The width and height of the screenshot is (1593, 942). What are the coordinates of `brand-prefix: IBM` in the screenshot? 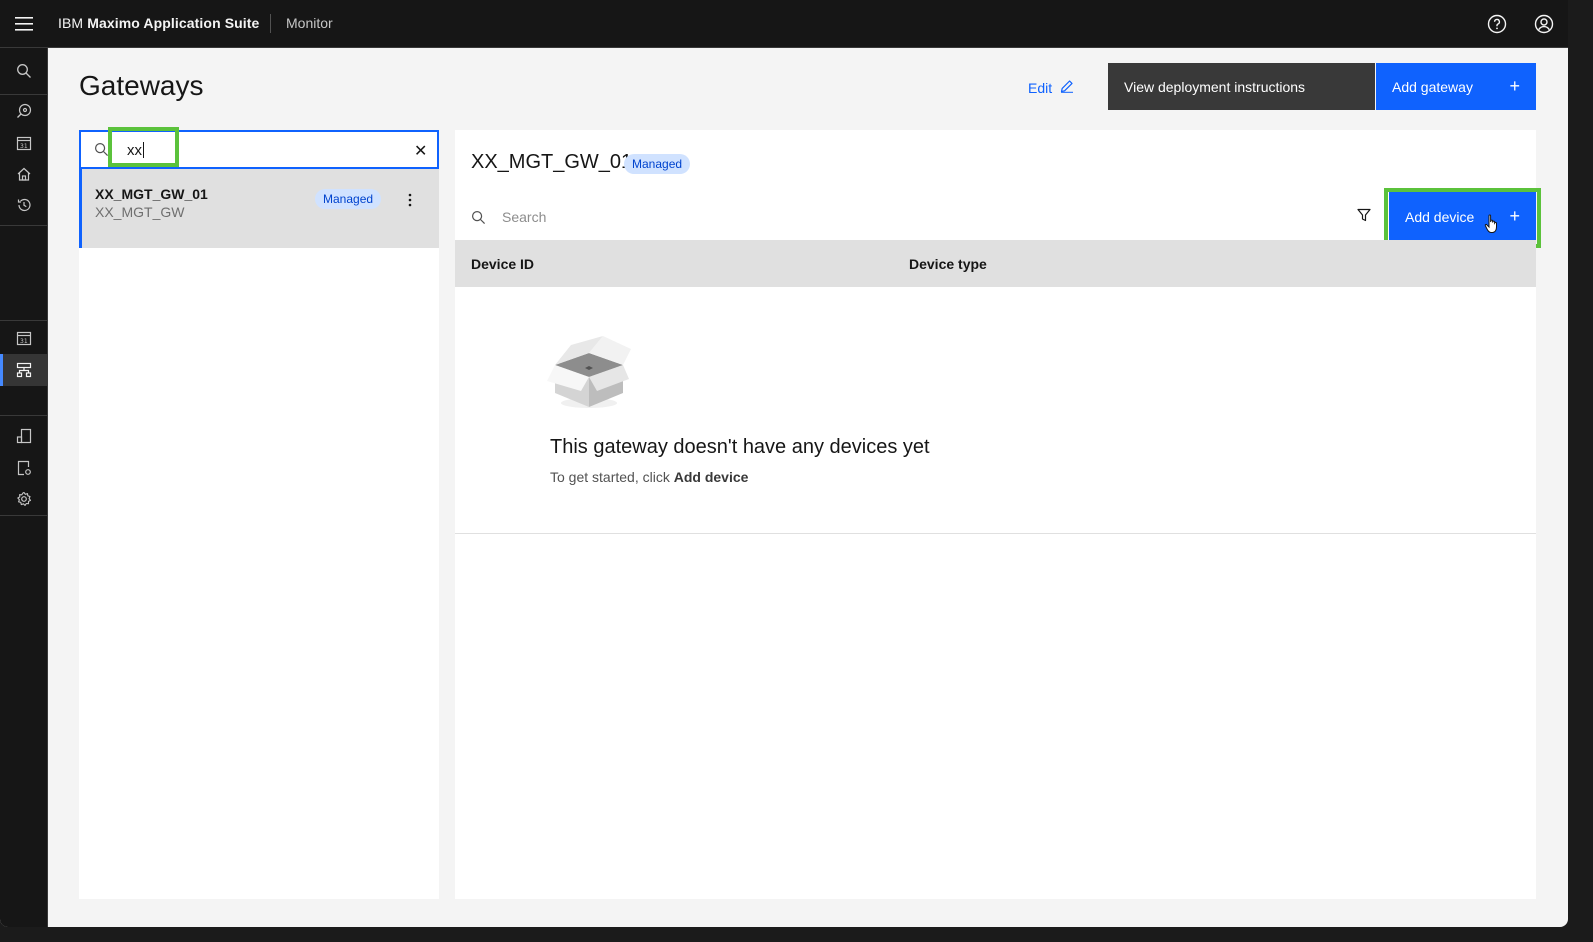 It's located at (71, 23).